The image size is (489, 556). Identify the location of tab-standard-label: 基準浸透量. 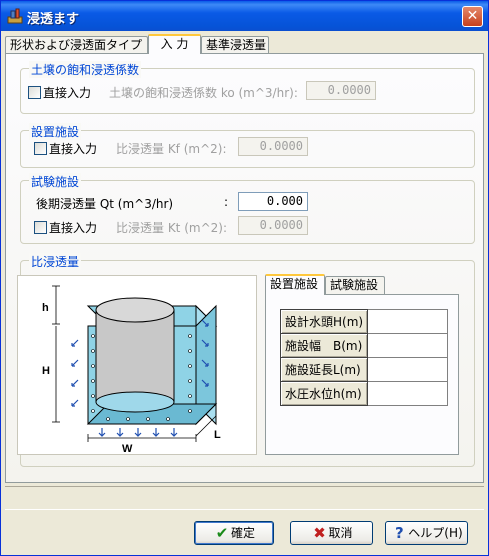
(236, 45).